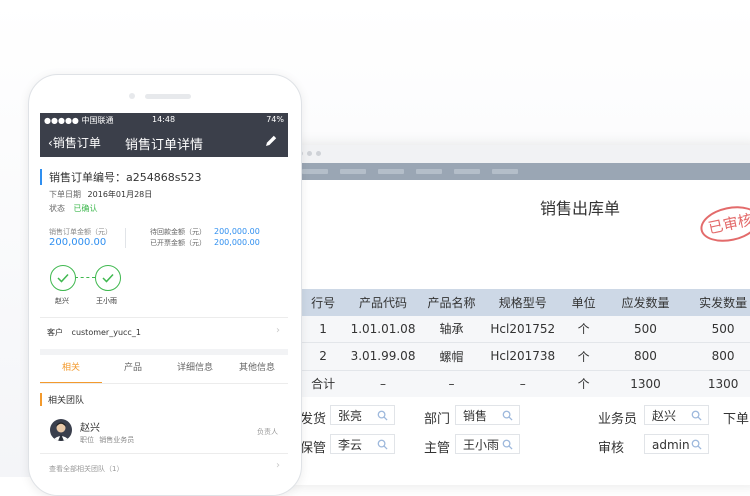  Describe the element at coordinates (163, 145) in the screenshot. I see `screen-title: 销售订单详情` at that location.